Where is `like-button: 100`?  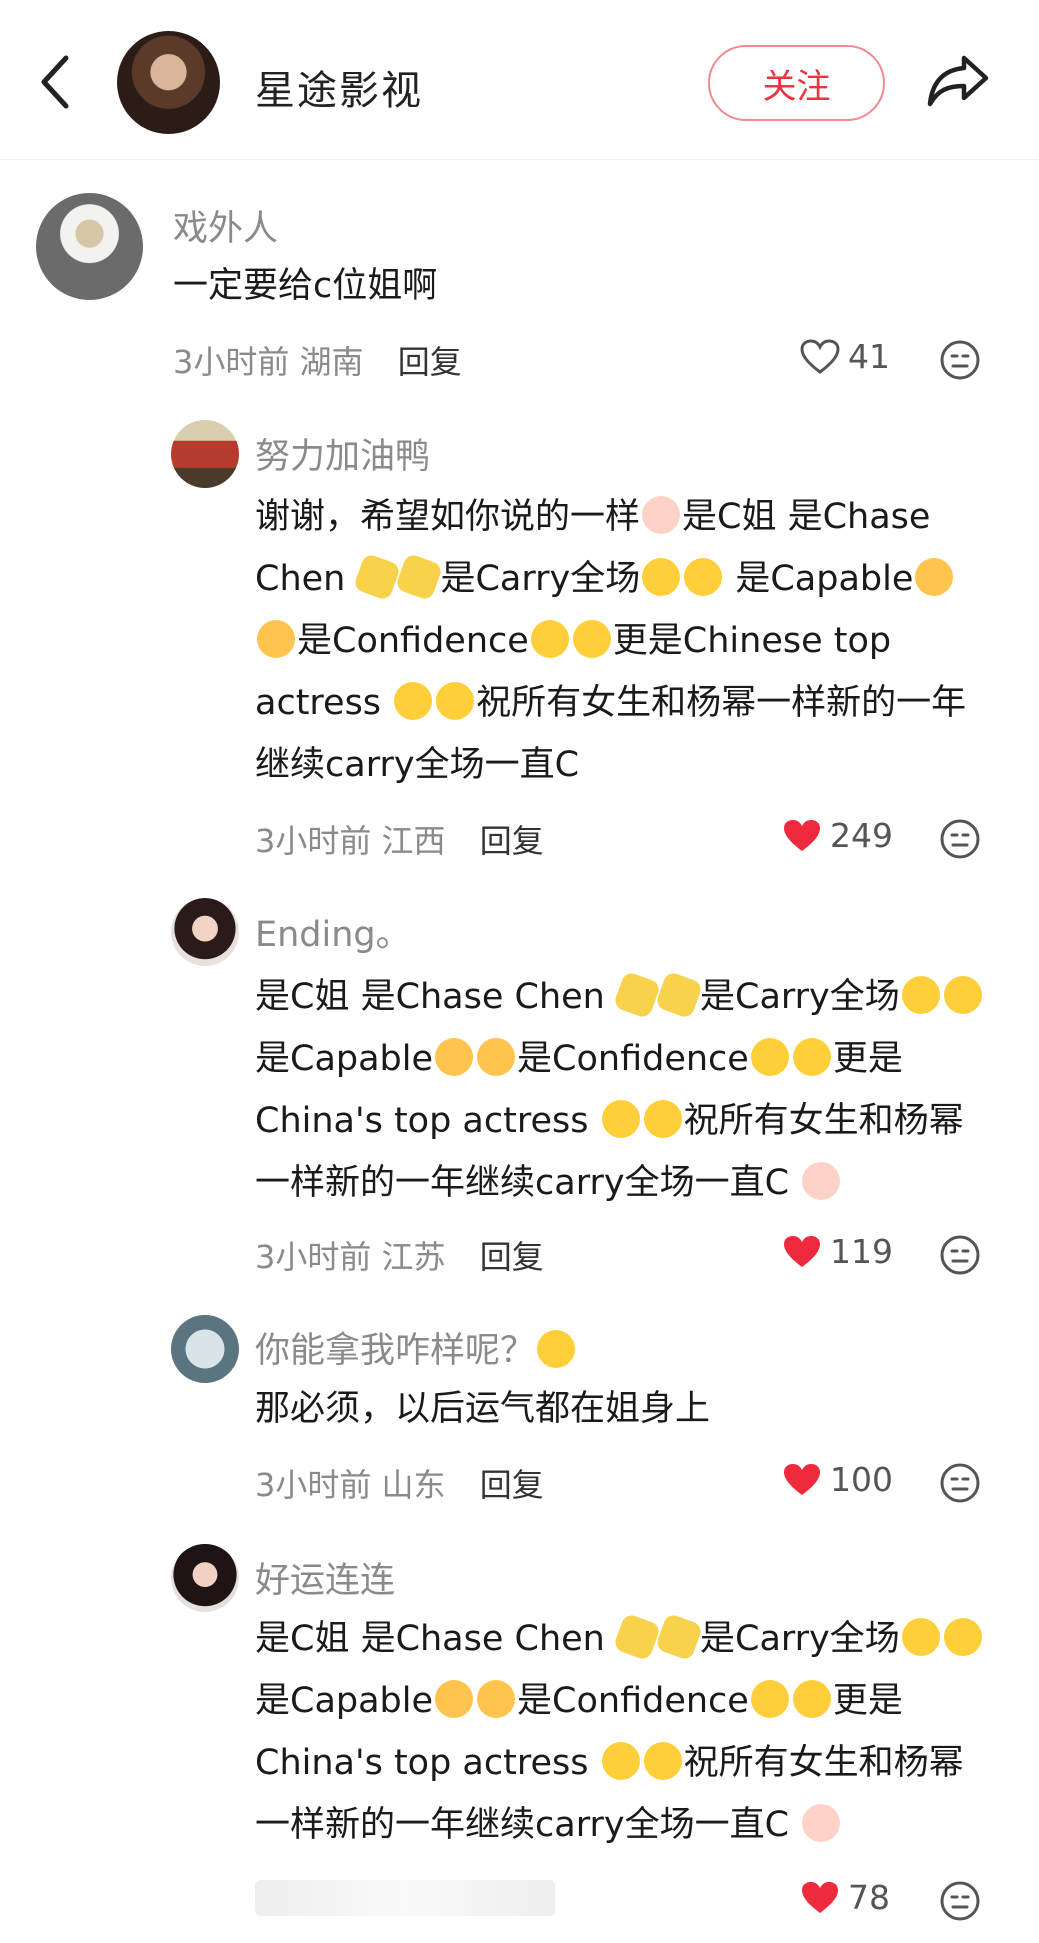
like-button: 100 is located at coordinates (837, 1479).